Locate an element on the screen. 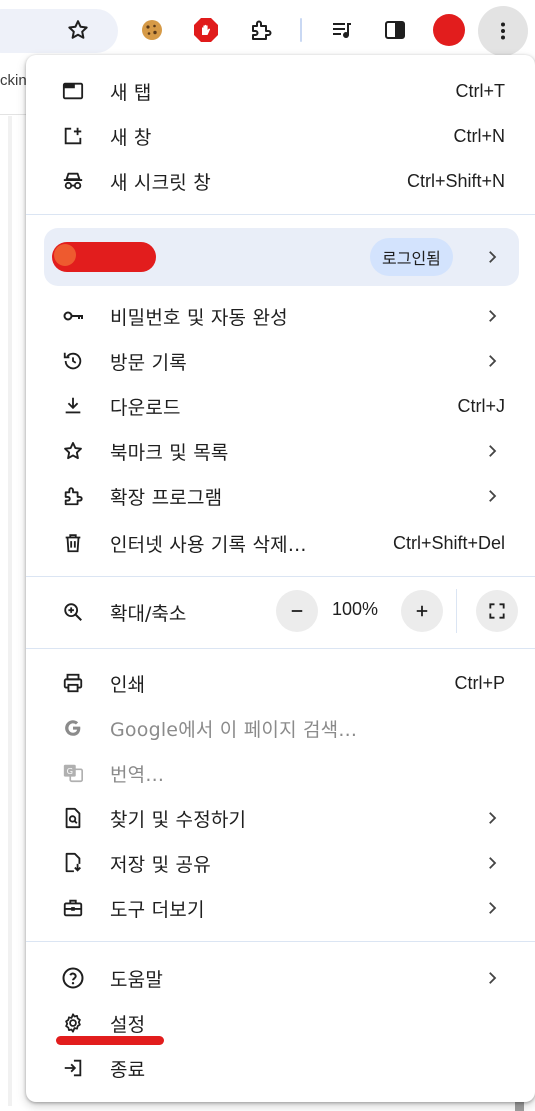  toolbox-icon is located at coordinates (73, 908).